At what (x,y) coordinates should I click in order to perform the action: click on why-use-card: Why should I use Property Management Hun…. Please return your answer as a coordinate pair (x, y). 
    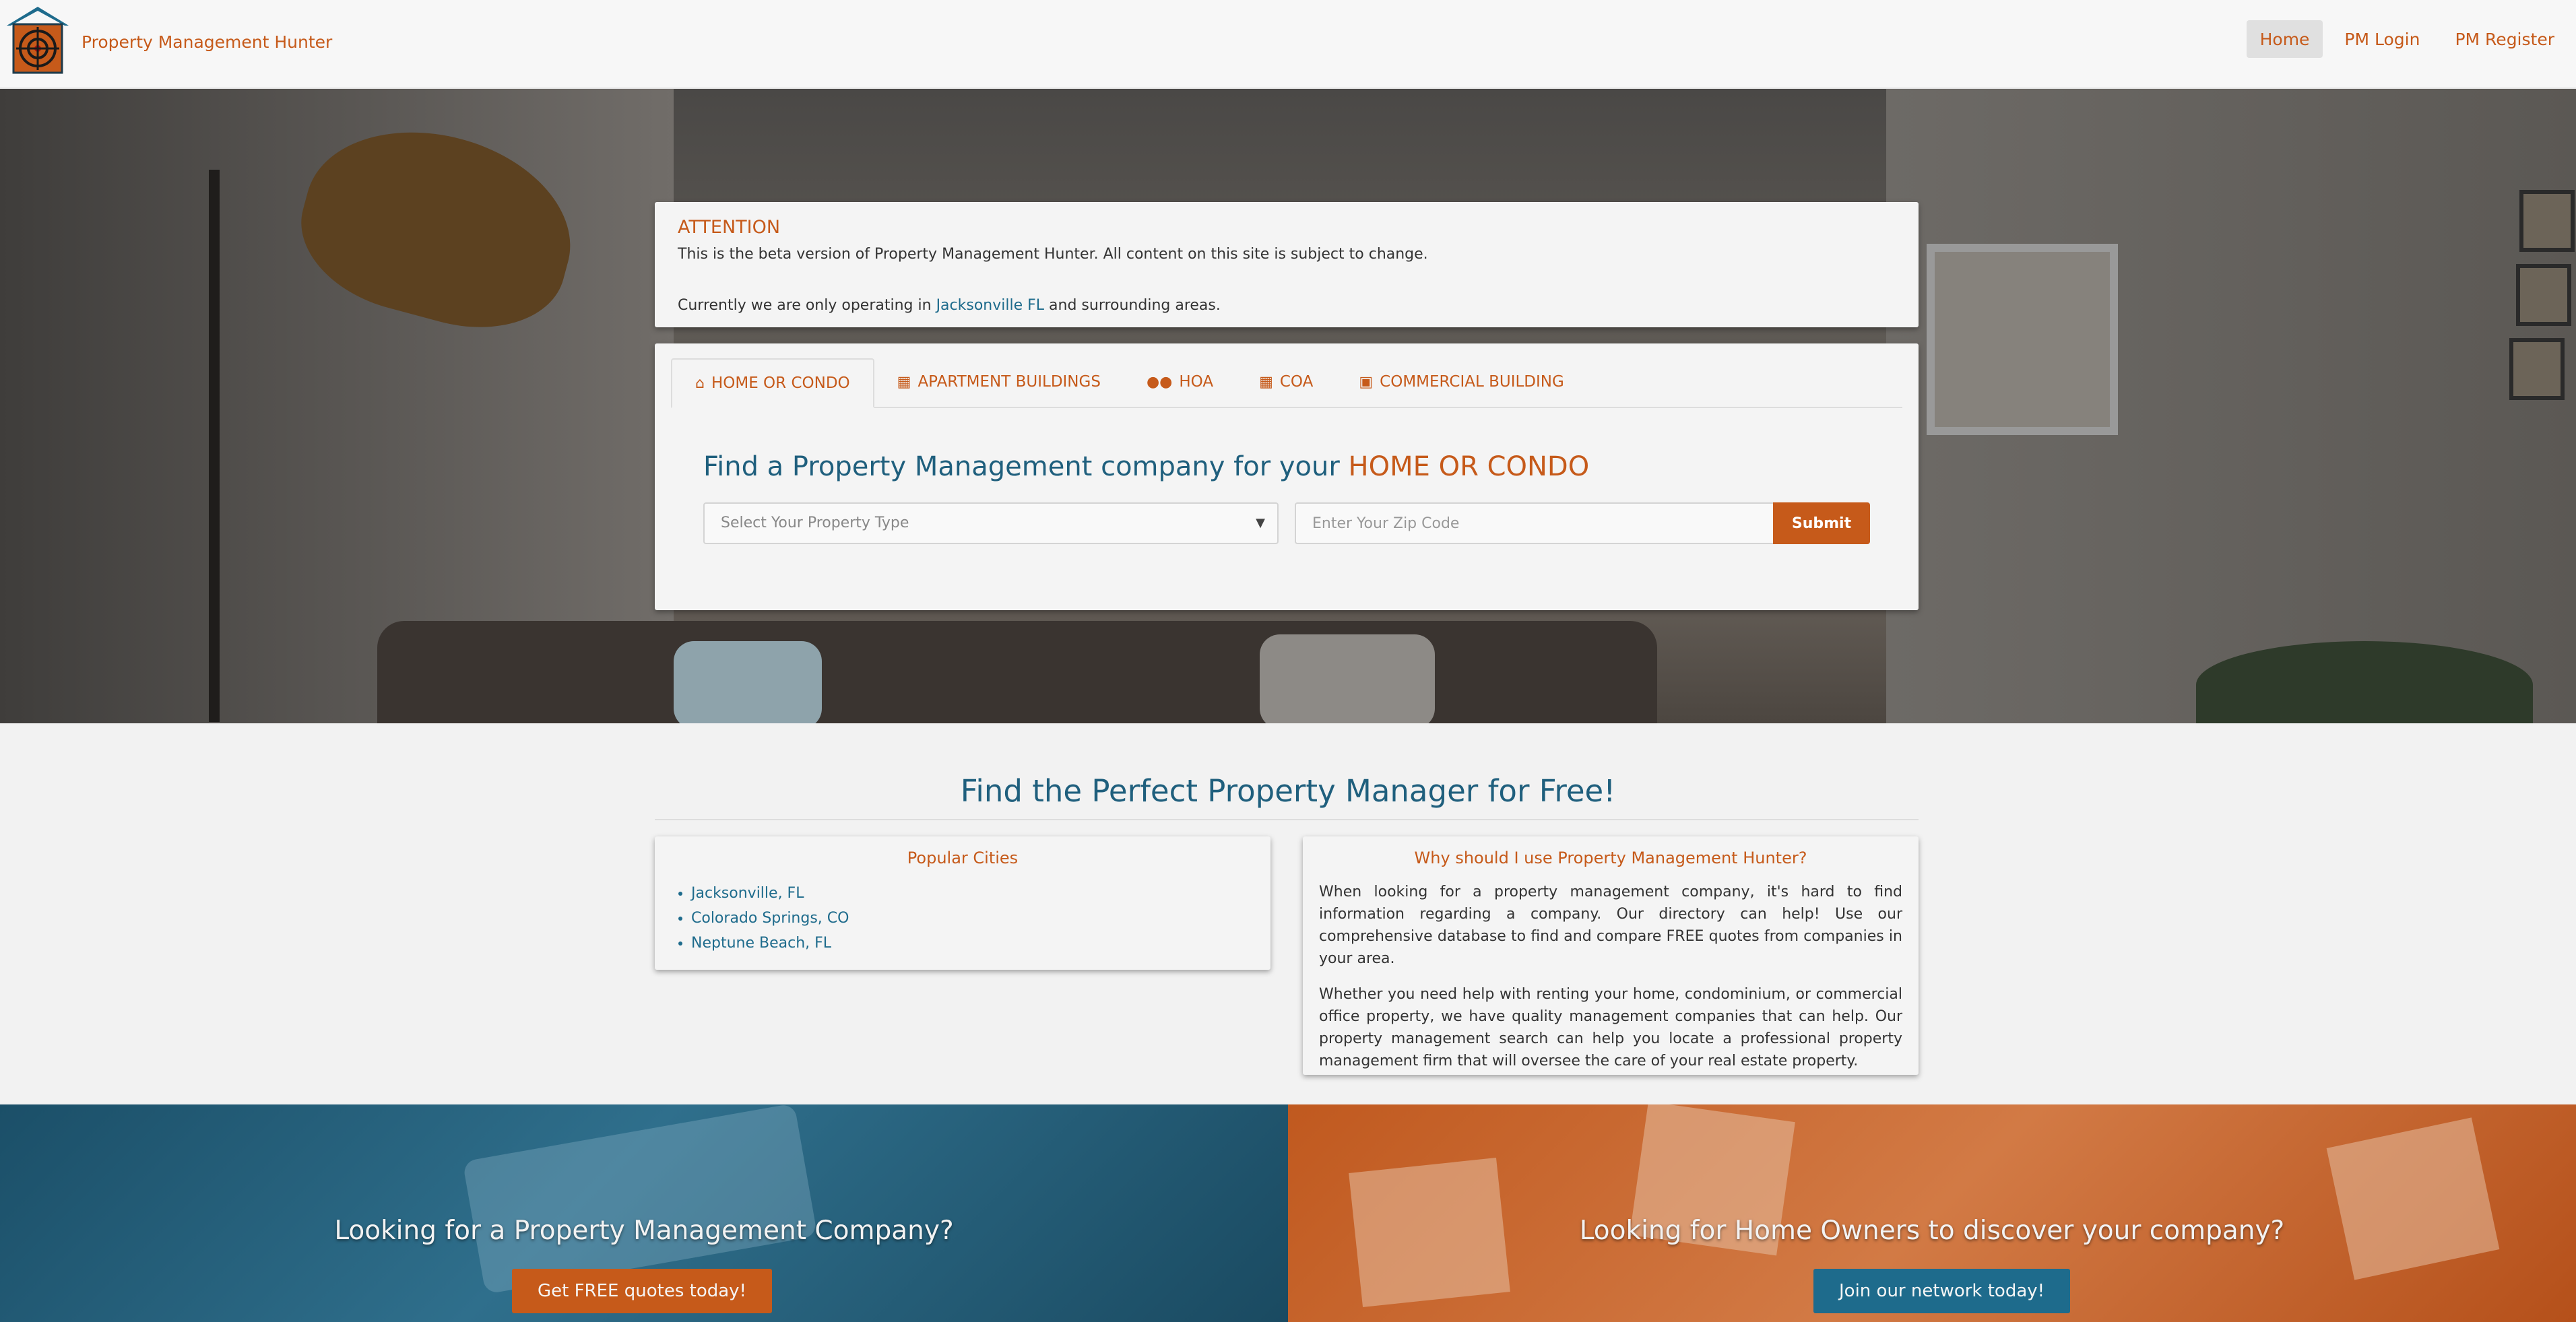
    Looking at the image, I should click on (1611, 956).